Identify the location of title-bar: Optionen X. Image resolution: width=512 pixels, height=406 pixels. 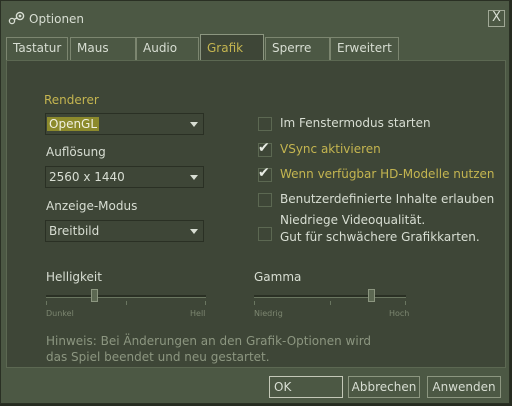
(255, 17).